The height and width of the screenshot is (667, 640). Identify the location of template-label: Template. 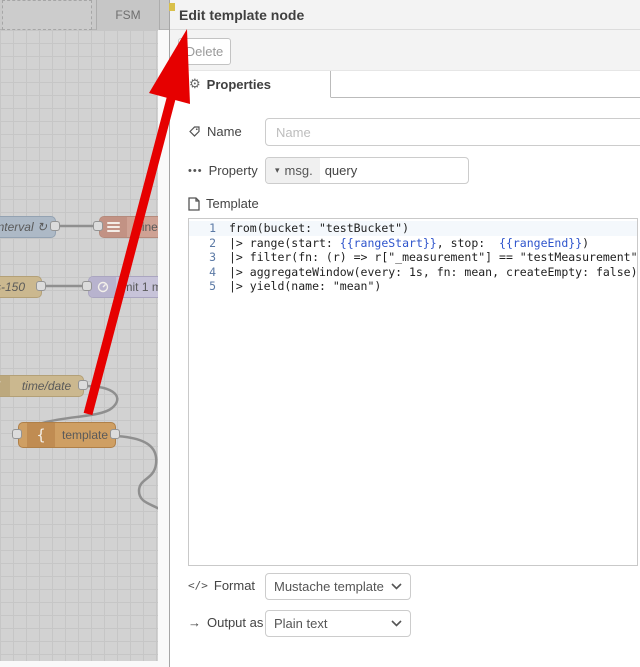
(232, 203).